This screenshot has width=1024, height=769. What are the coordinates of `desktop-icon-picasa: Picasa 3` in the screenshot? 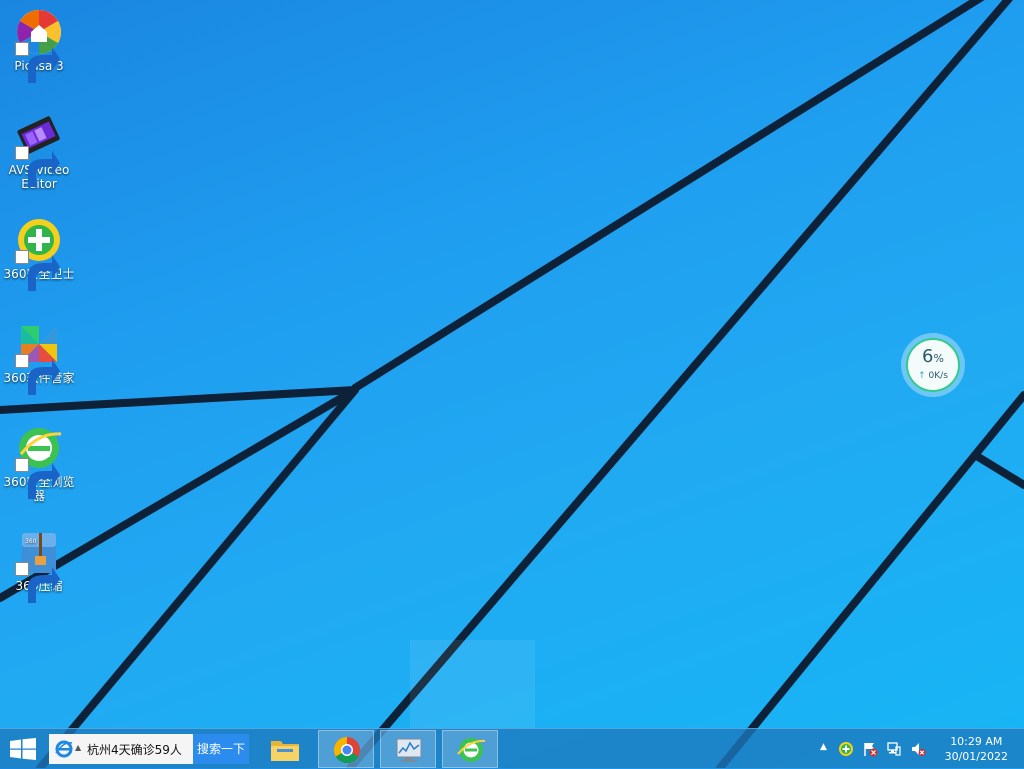 It's located at (39, 45).